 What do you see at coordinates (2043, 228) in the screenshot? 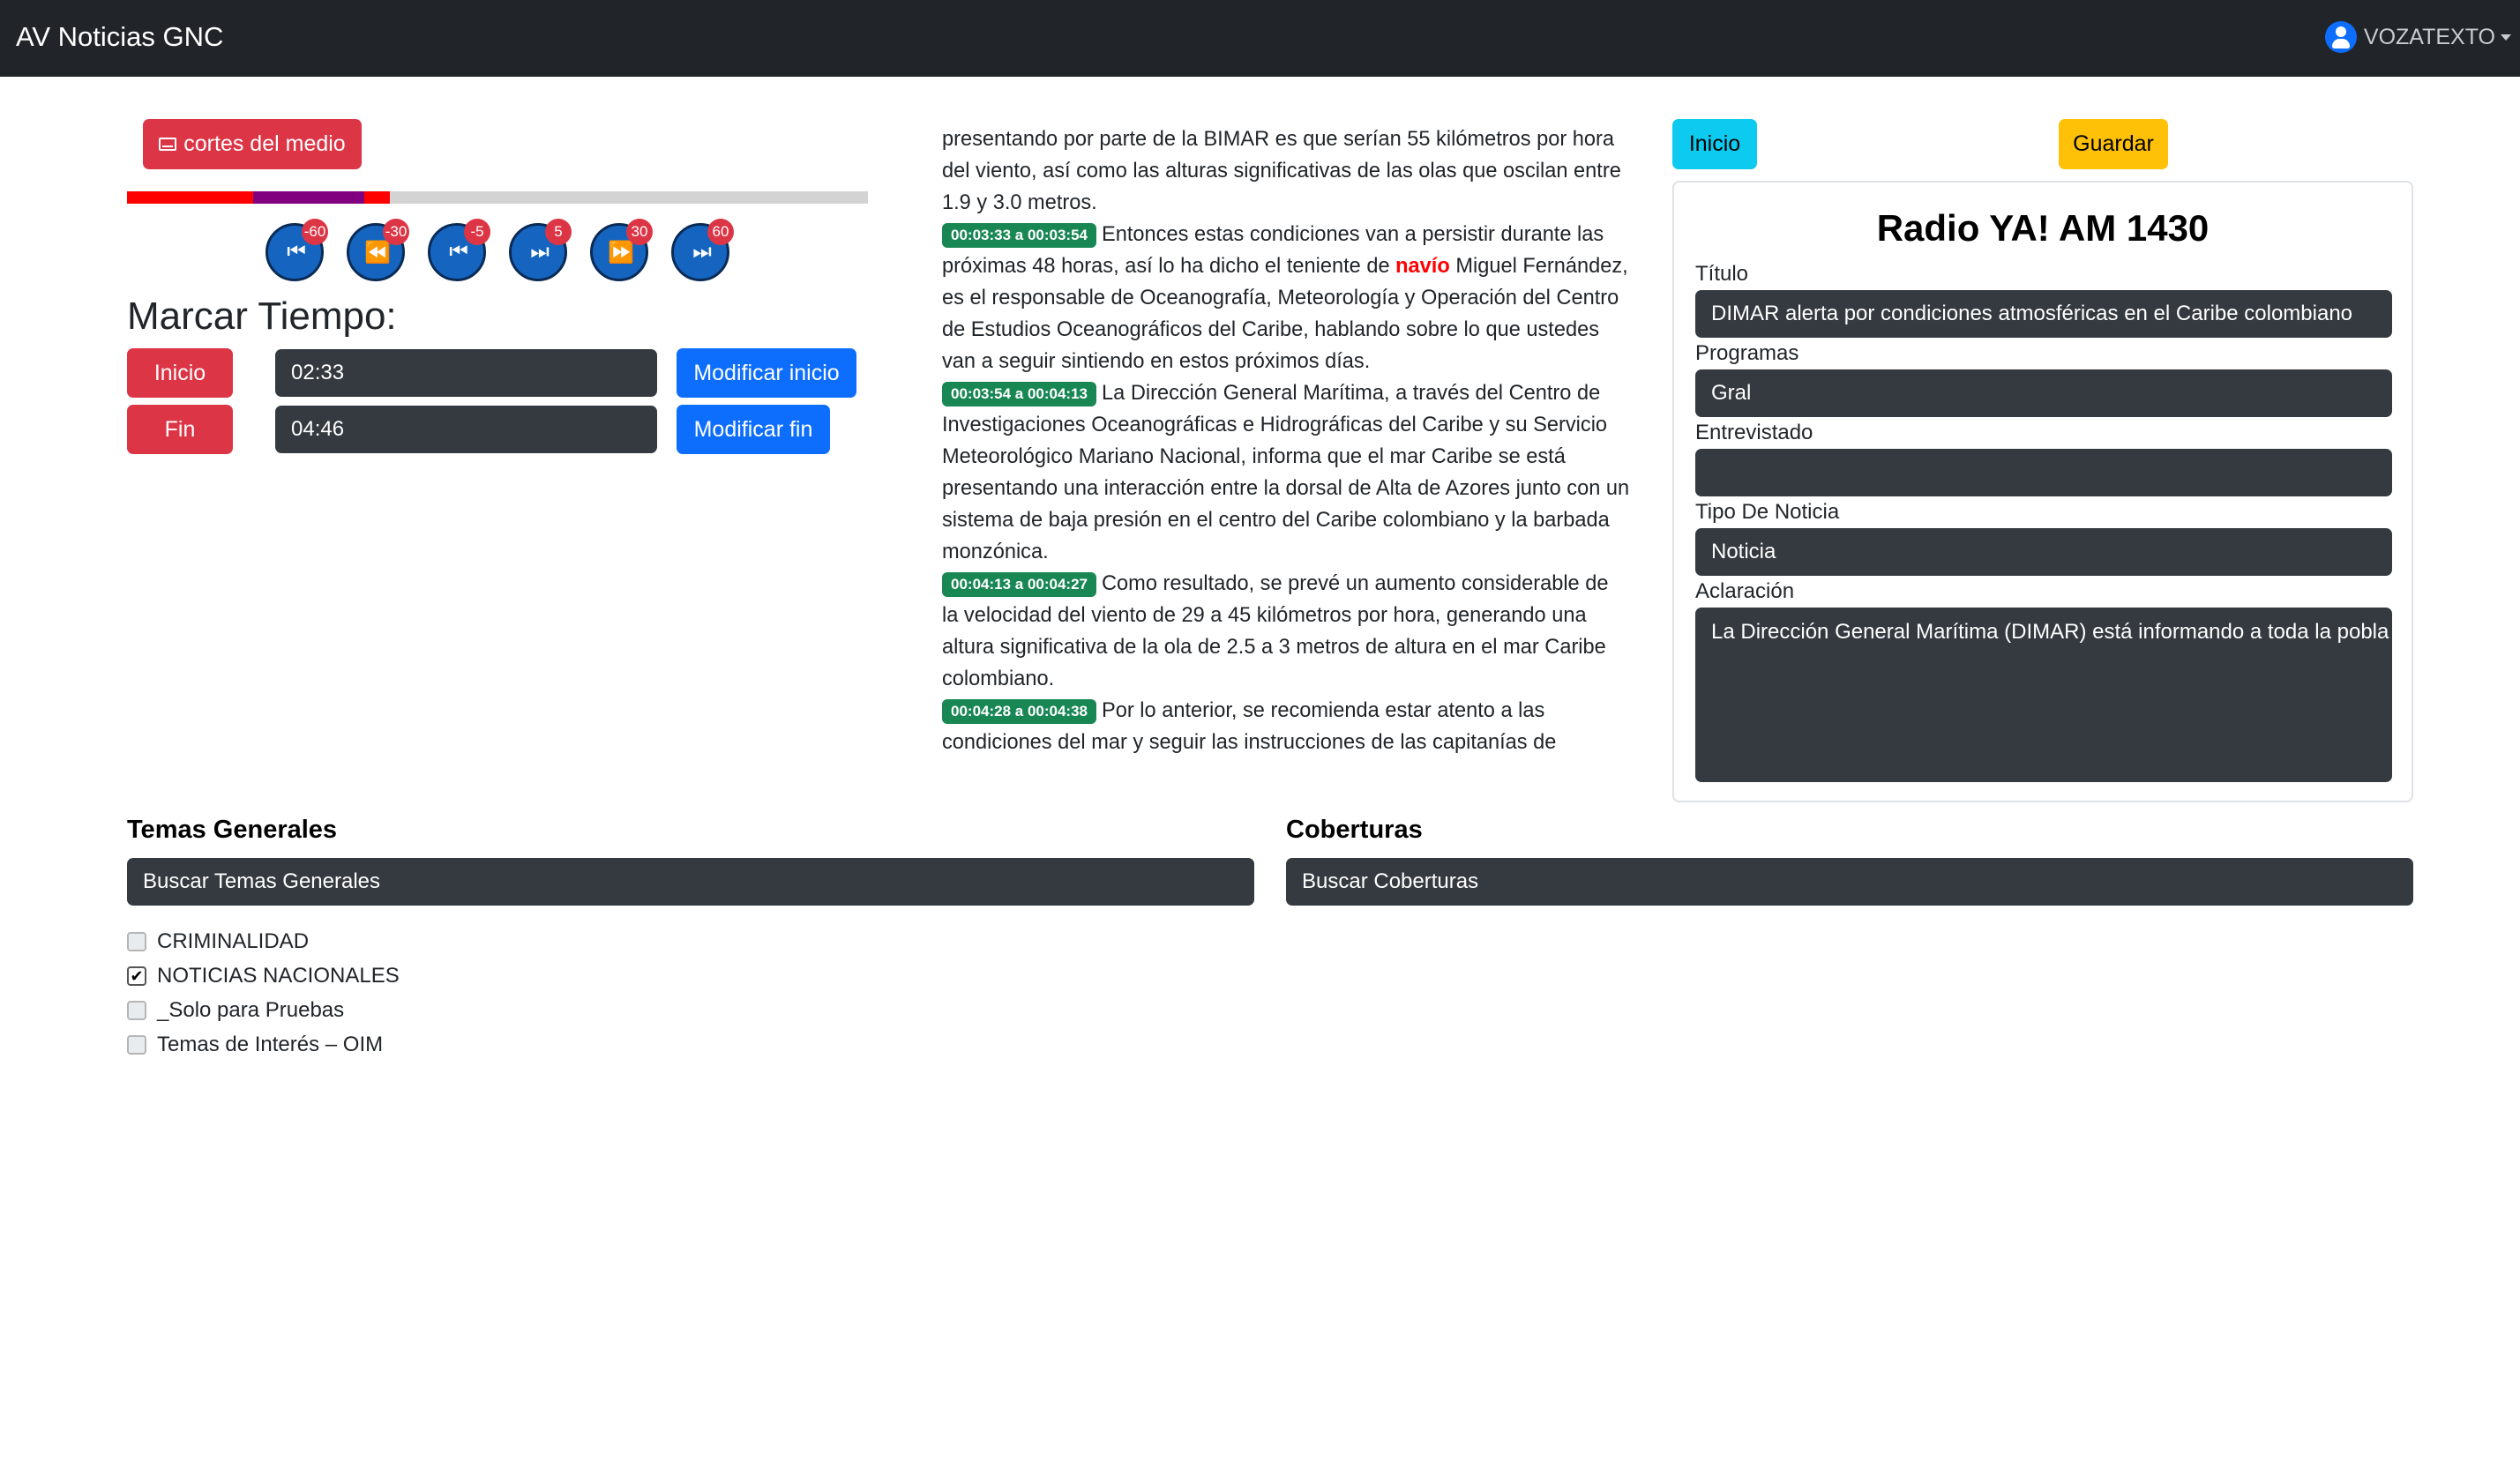
I see `station-title: Radio YA! AM 1430` at bounding box center [2043, 228].